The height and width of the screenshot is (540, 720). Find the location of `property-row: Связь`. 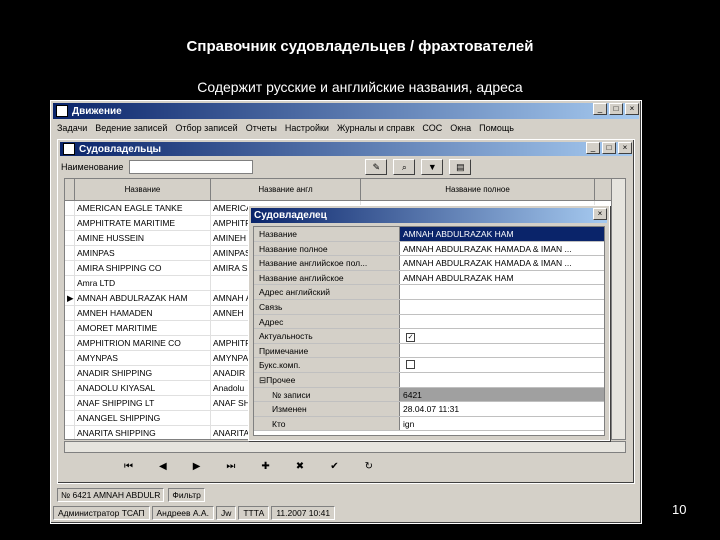

property-row: Связь is located at coordinates (429, 307).